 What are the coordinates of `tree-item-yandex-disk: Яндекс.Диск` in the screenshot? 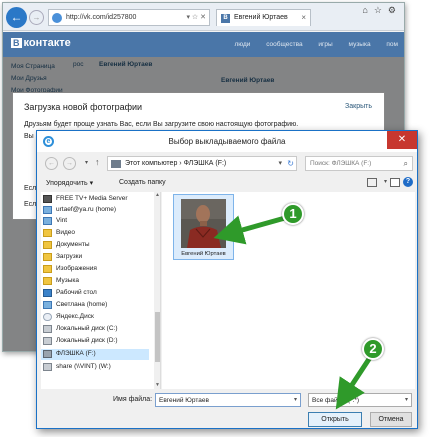 It's located at (95, 317).